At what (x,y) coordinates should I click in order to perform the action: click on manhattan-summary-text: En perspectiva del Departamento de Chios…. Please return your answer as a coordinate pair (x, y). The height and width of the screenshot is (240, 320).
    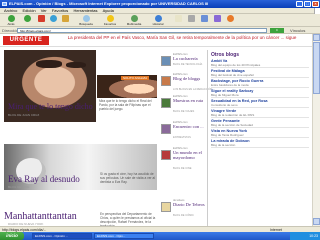
    Looking at the image, I should click on (128, 219).